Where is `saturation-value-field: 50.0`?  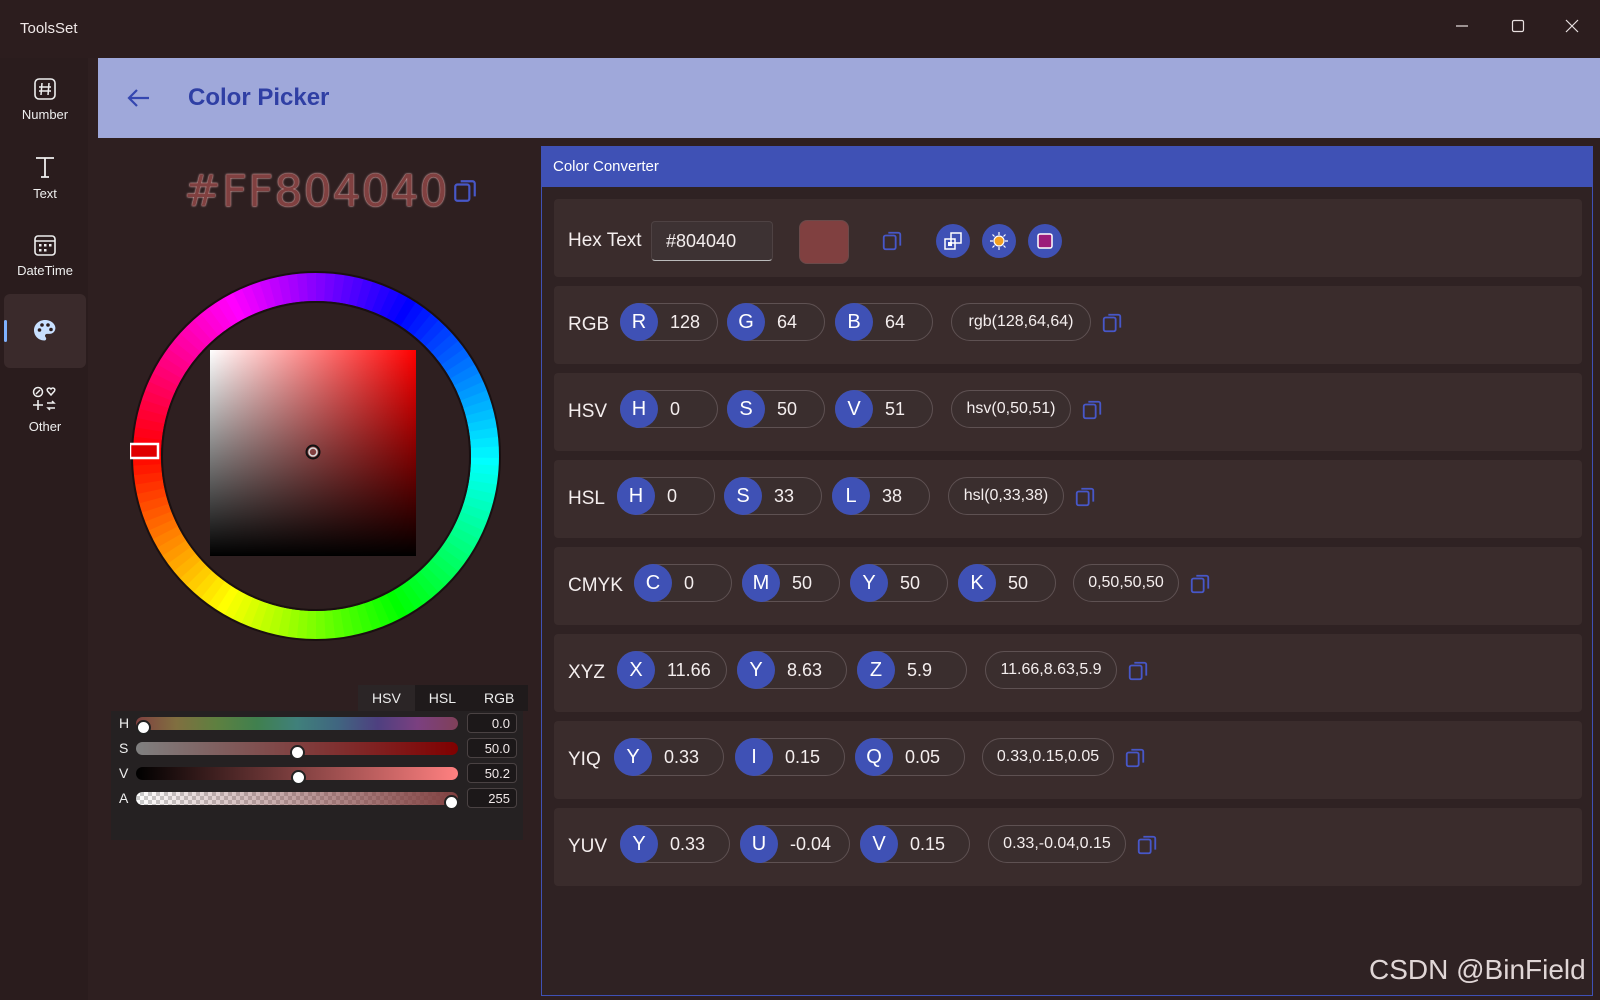 saturation-value-field: 50.0 is located at coordinates (492, 748).